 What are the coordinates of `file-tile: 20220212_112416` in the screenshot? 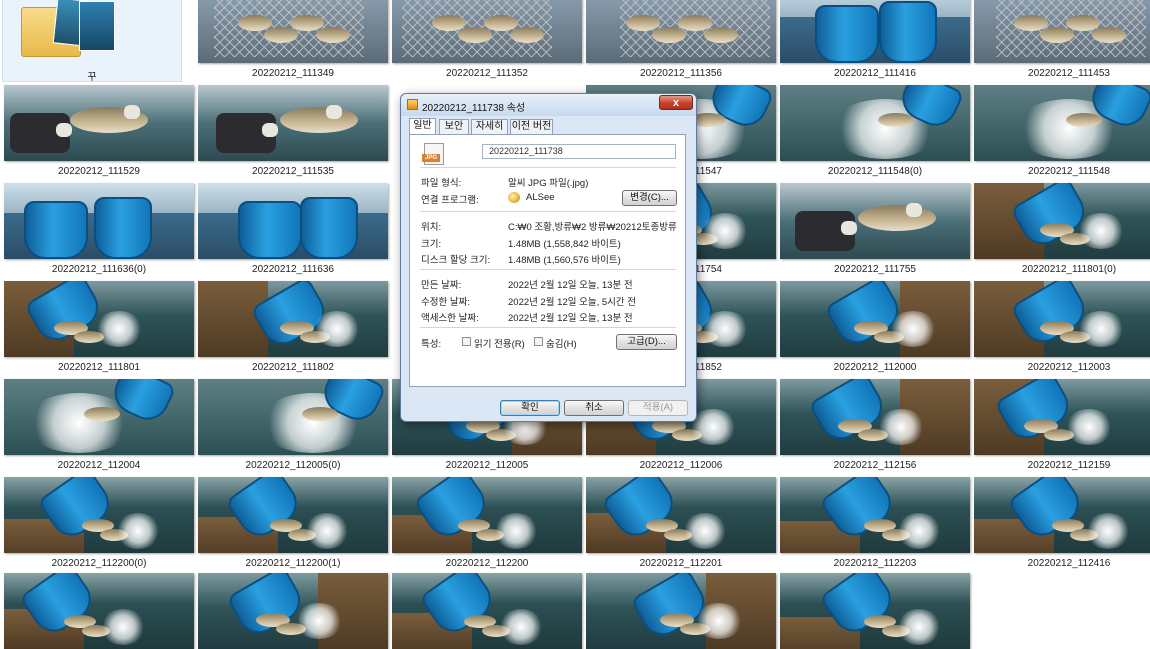 It's located at (1062, 525).